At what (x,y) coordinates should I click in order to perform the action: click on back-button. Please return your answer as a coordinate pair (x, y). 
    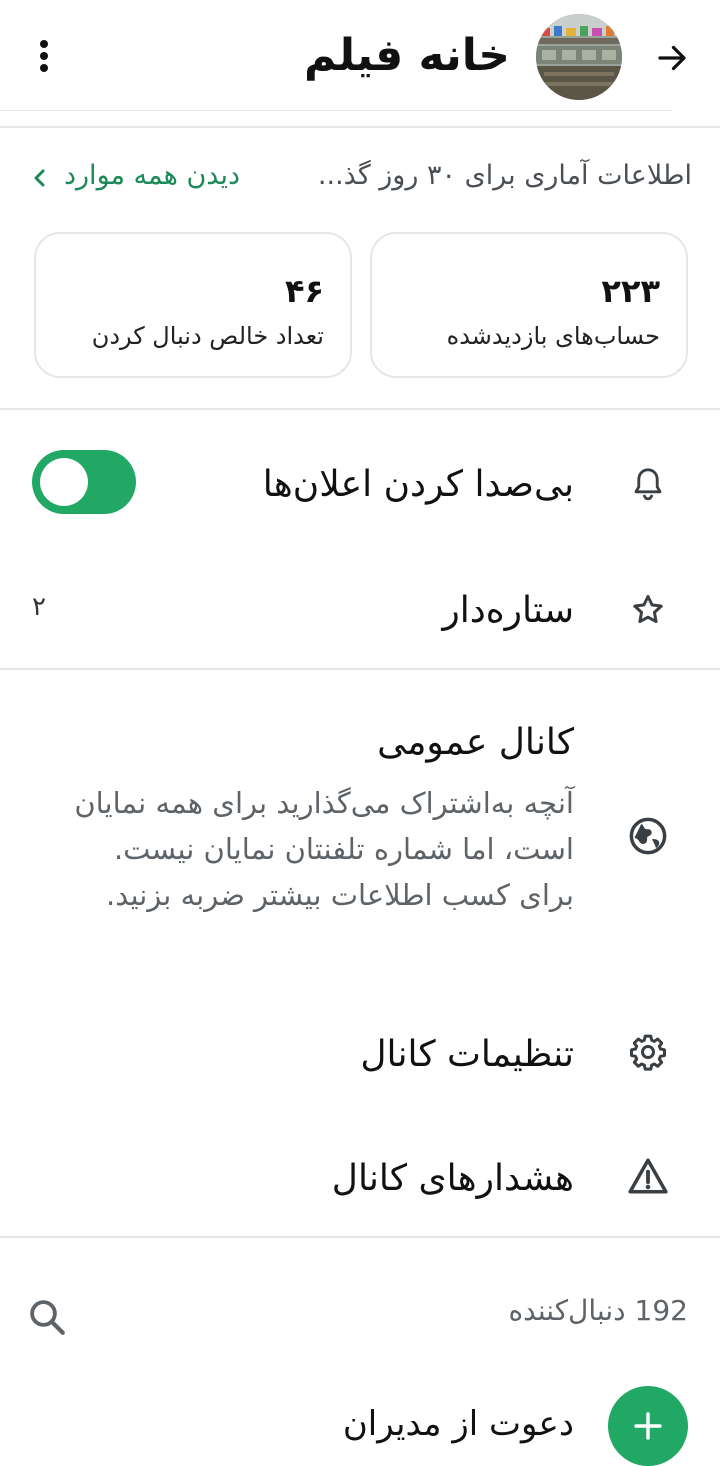
    Looking at the image, I should click on (672, 58).